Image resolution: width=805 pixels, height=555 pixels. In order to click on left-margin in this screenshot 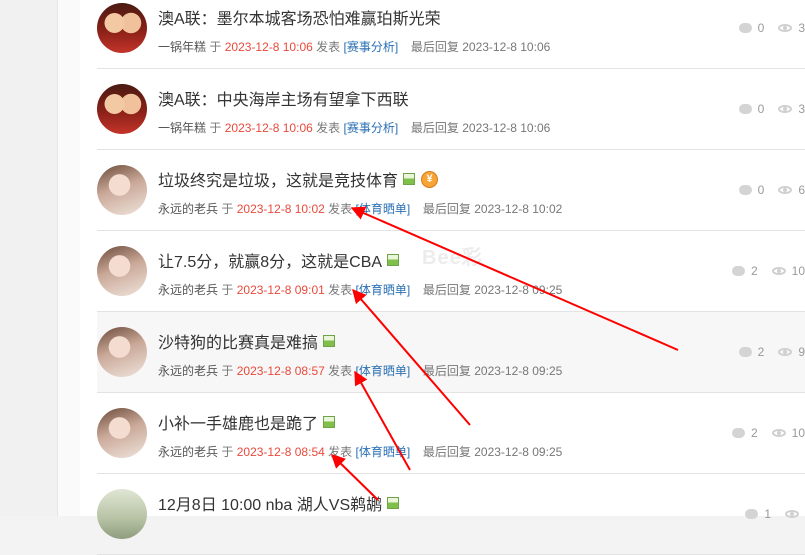, I will do `click(28, 258)`.